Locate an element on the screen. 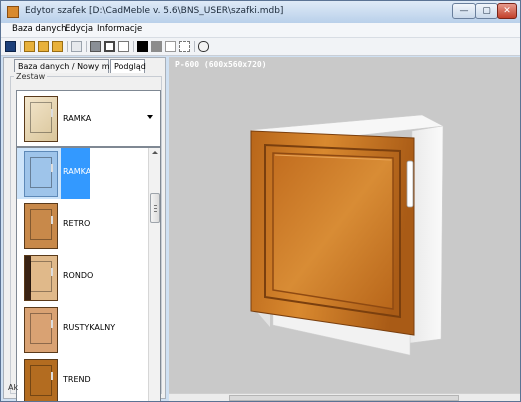  export-icon is located at coordinates (57, 46).